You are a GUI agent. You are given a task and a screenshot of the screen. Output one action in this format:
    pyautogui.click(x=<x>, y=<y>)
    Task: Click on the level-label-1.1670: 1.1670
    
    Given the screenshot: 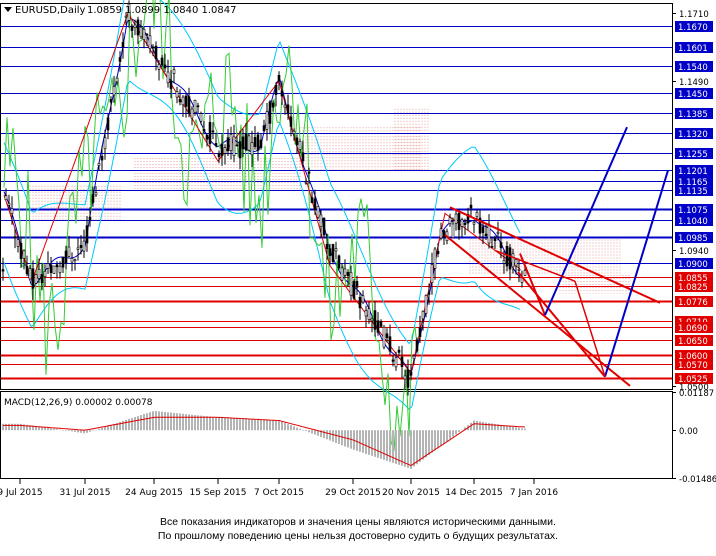 What is the action you would take?
    pyautogui.click(x=693, y=28)
    